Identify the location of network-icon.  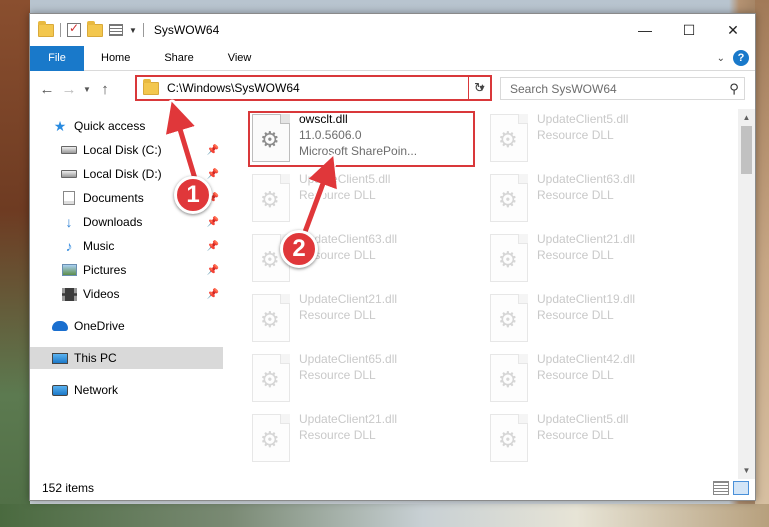
(60, 390).